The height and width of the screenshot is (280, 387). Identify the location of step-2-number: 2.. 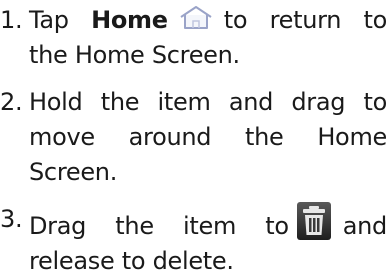
(11, 102).